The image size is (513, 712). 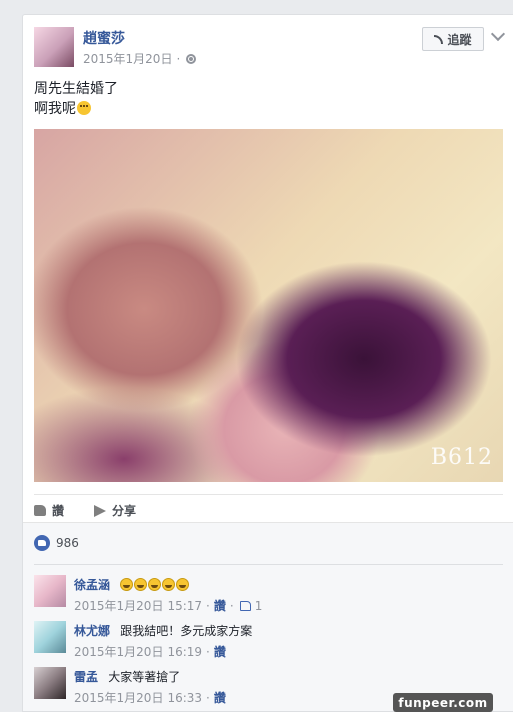 What do you see at coordinates (104, 38) in the screenshot?
I see `author-name: 趙蜜莎` at bounding box center [104, 38].